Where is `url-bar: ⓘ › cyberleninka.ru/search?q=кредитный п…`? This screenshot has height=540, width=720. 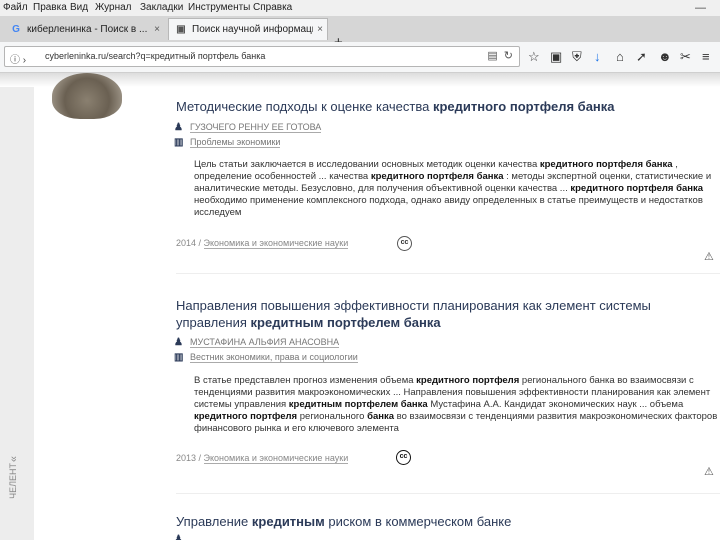 url-bar: ⓘ › cyberleninka.ru/search?q=кредитный п… is located at coordinates (262, 56).